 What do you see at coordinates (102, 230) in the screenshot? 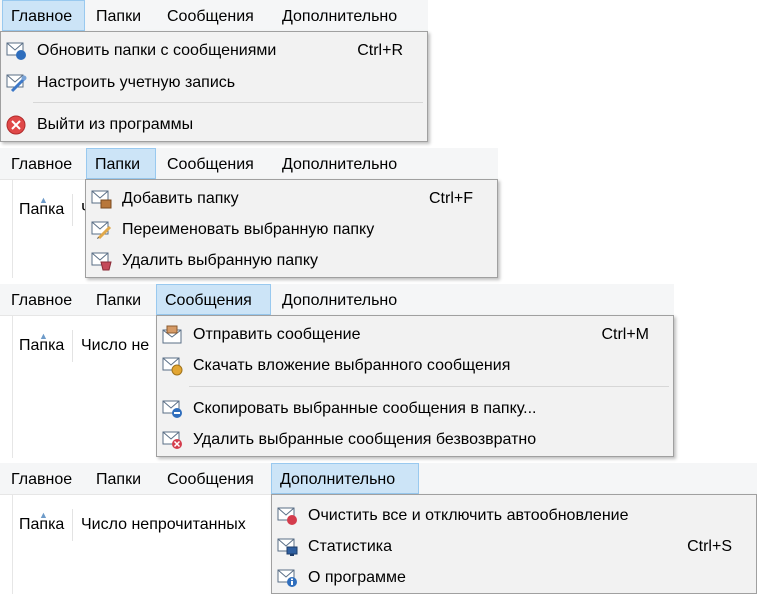
I see `rename-folder-icon` at bounding box center [102, 230].